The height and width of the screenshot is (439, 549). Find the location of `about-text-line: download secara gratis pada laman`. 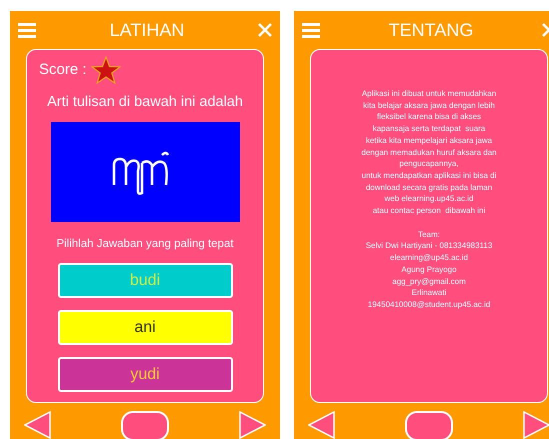

about-text-line: download secara gratis pada laman is located at coordinates (429, 188).